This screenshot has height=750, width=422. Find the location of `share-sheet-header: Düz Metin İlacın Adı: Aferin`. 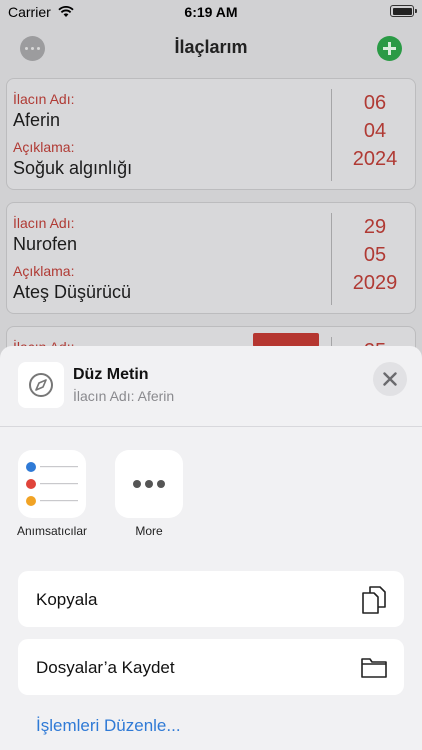

share-sheet-header: Düz Metin İlacın Adı: Aferin is located at coordinates (211, 386).